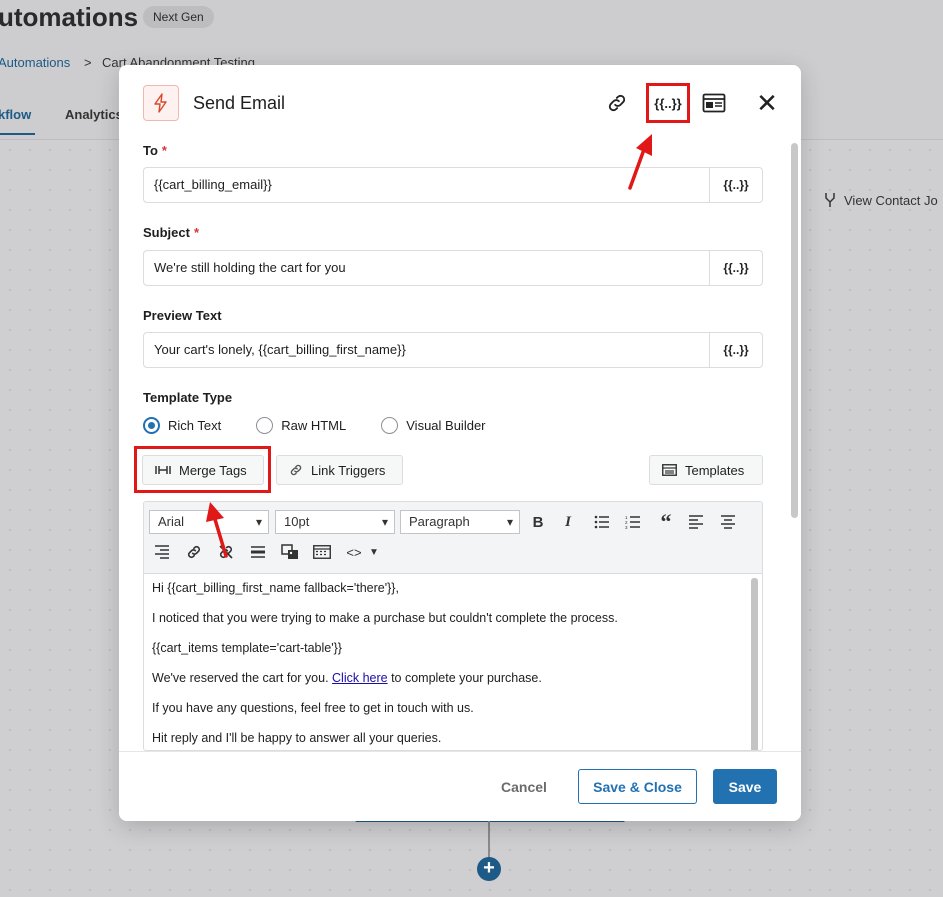 This screenshot has height=897, width=943. What do you see at coordinates (453, 185) in the screenshot?
I see `to-field: {{cart_billing_email}} {{..}}` at bounding box center [453, 185].